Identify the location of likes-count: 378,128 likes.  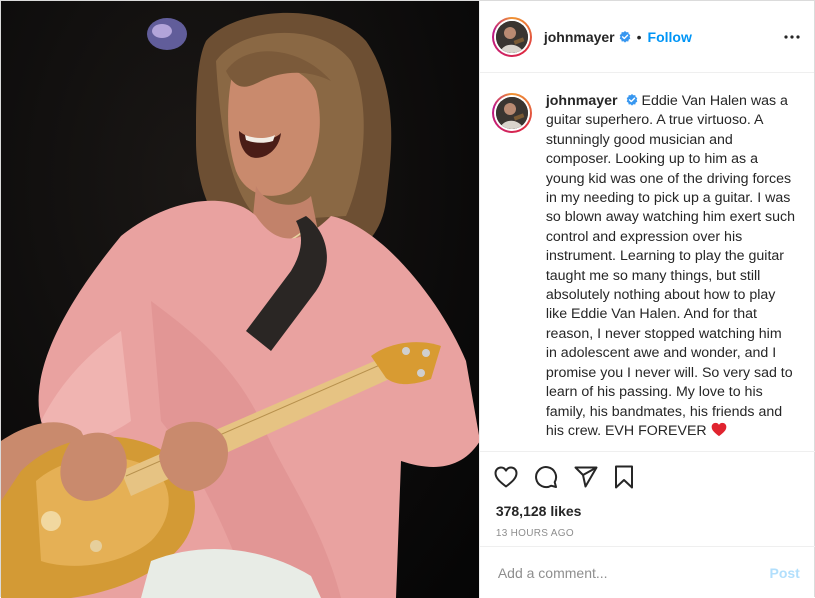
(647, 511).